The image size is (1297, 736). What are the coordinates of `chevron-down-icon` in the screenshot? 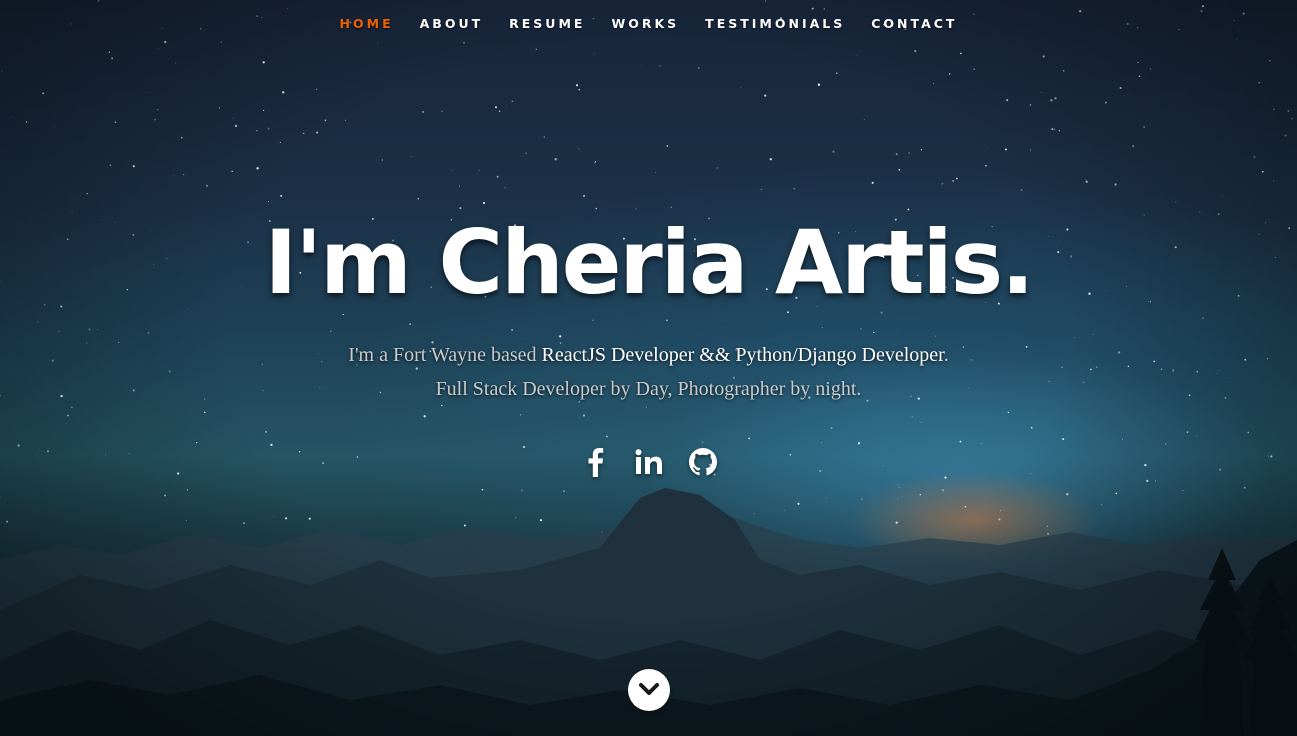 It's located at (649, 689).